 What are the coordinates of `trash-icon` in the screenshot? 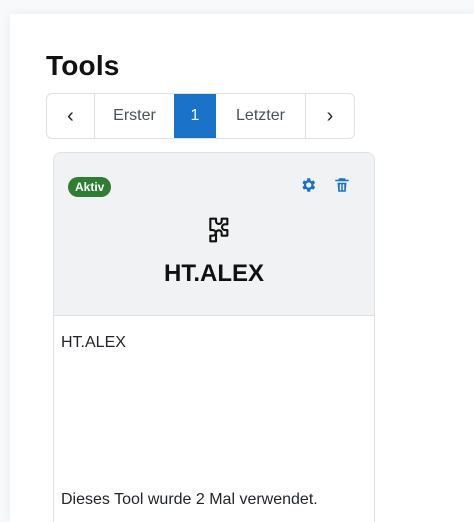 It's located at (342, 185).